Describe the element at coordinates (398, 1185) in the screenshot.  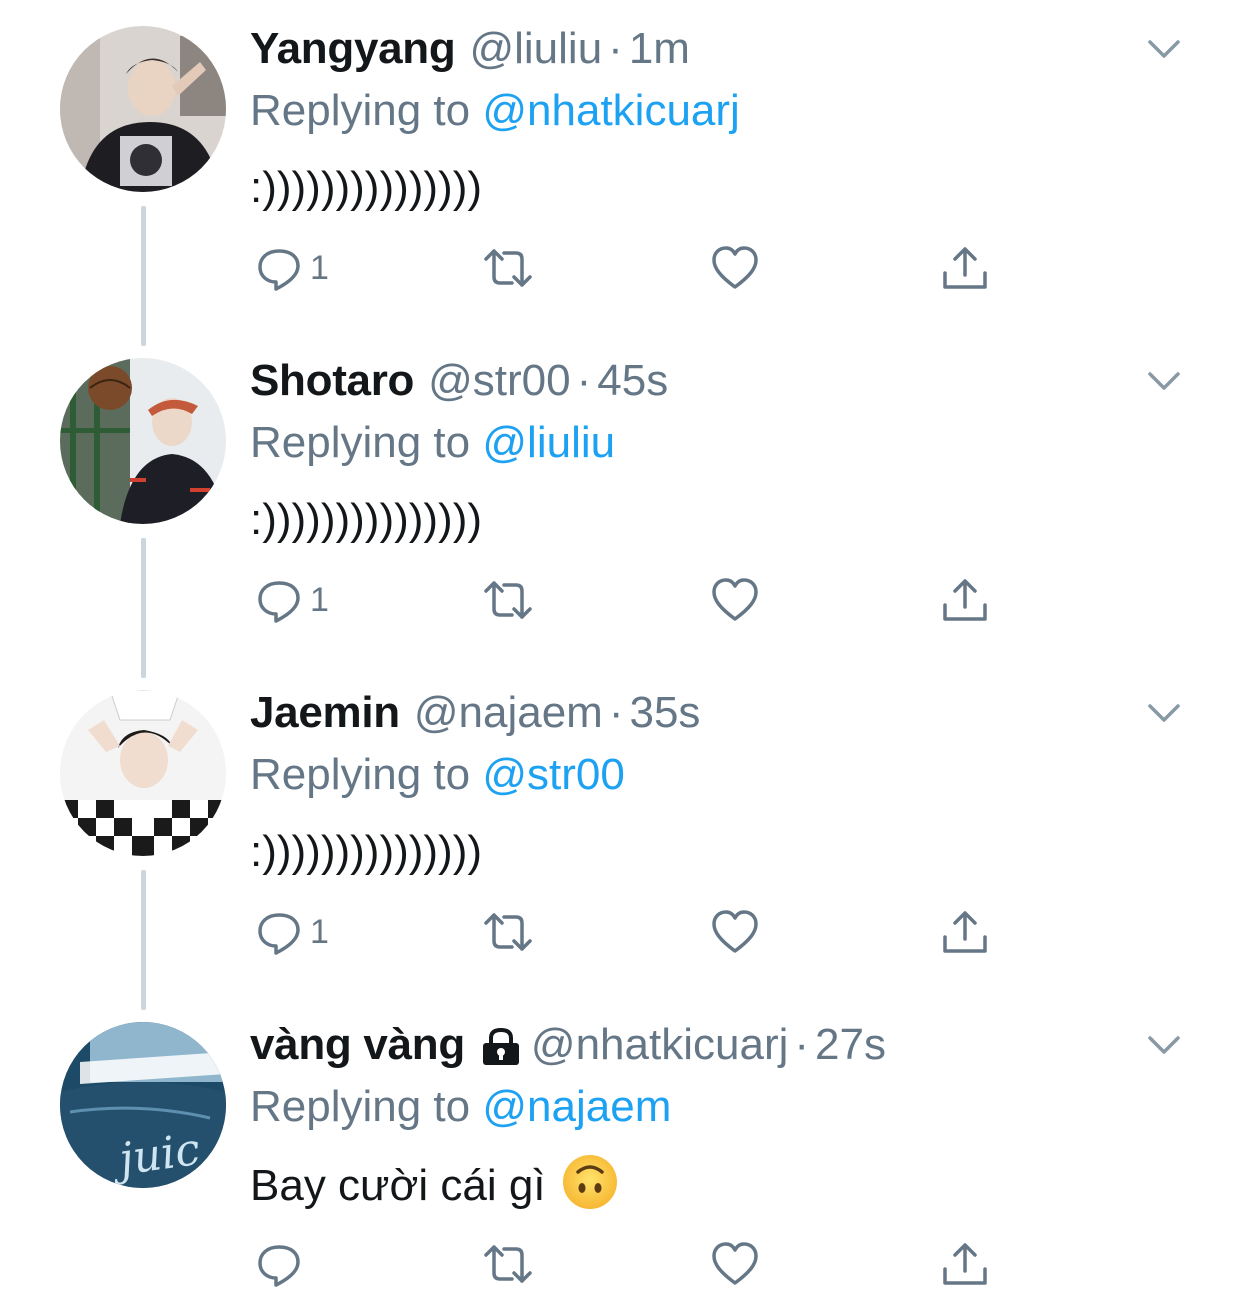
I see `tweet-text-content: Bay cười cái gì` at that location.